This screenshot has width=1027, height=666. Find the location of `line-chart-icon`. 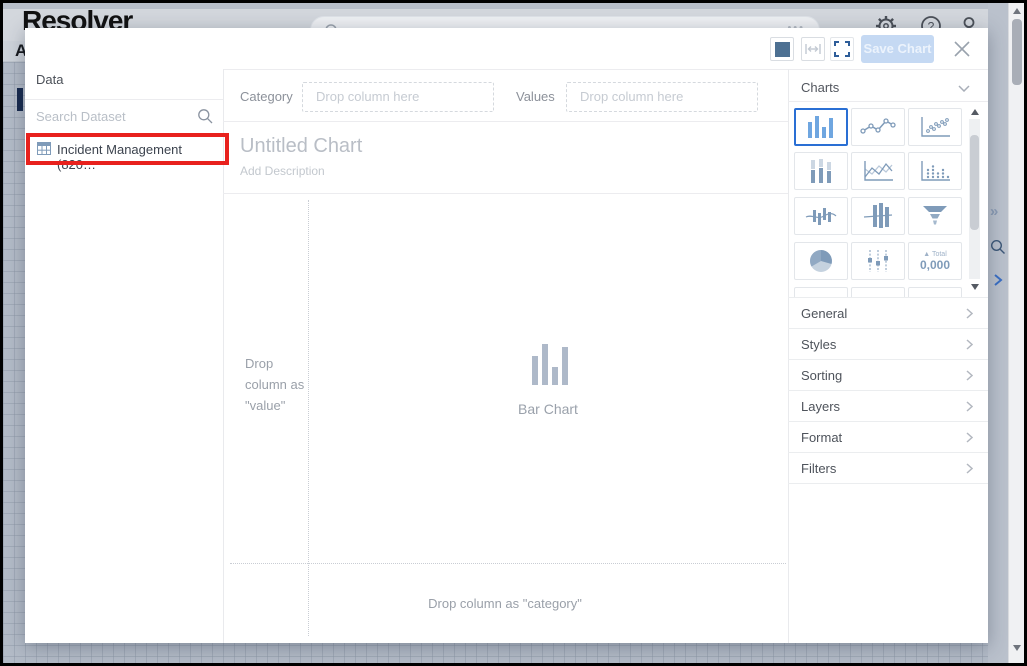

line-chart-icon is located at coordinates (878, 126).